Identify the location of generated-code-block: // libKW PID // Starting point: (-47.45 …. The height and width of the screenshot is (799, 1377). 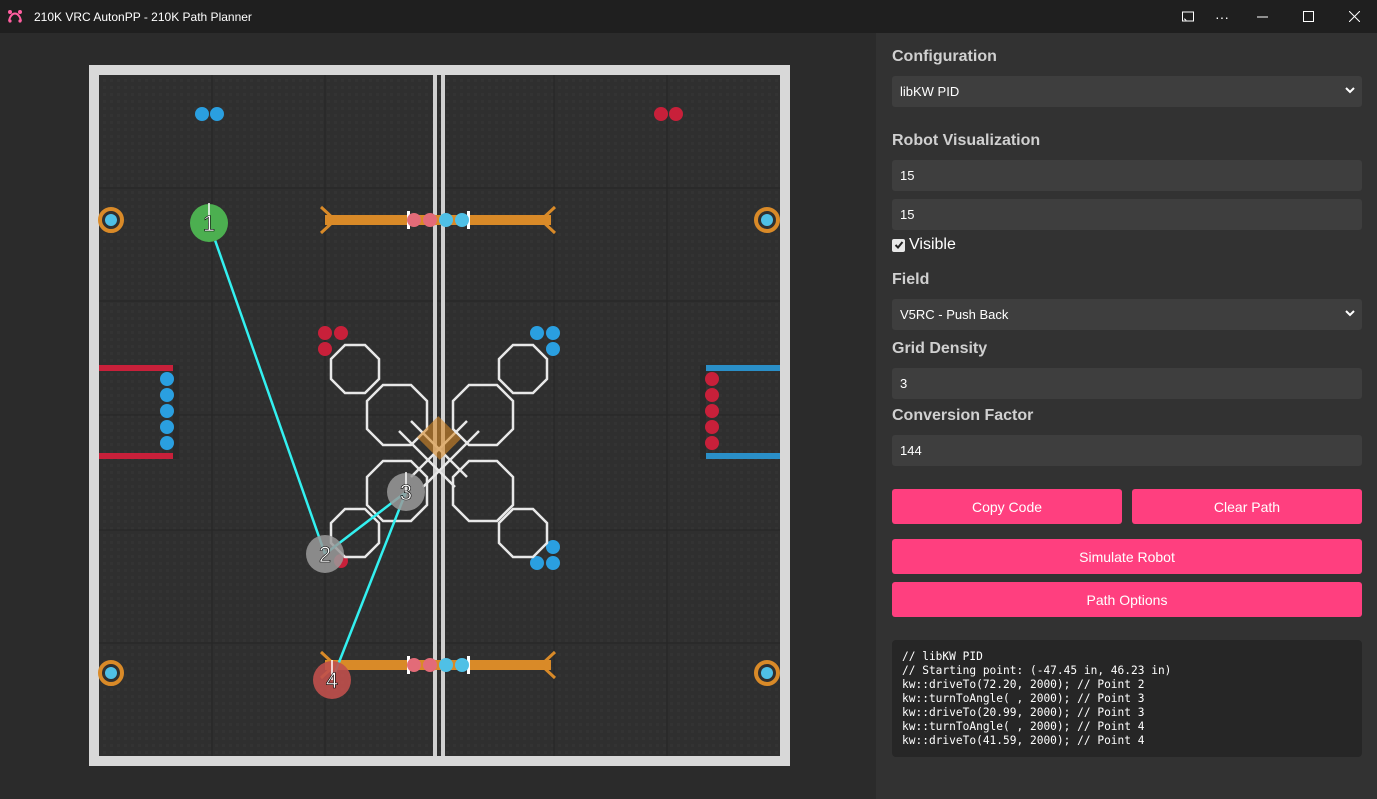
(1127, 698).